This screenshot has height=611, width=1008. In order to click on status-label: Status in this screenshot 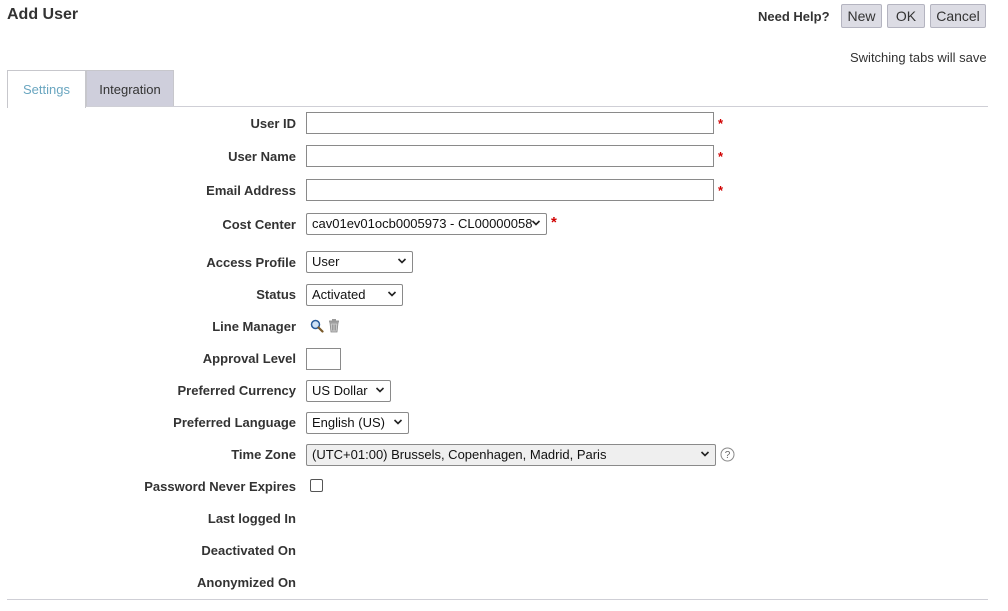, I will do `click(276, 294)`.